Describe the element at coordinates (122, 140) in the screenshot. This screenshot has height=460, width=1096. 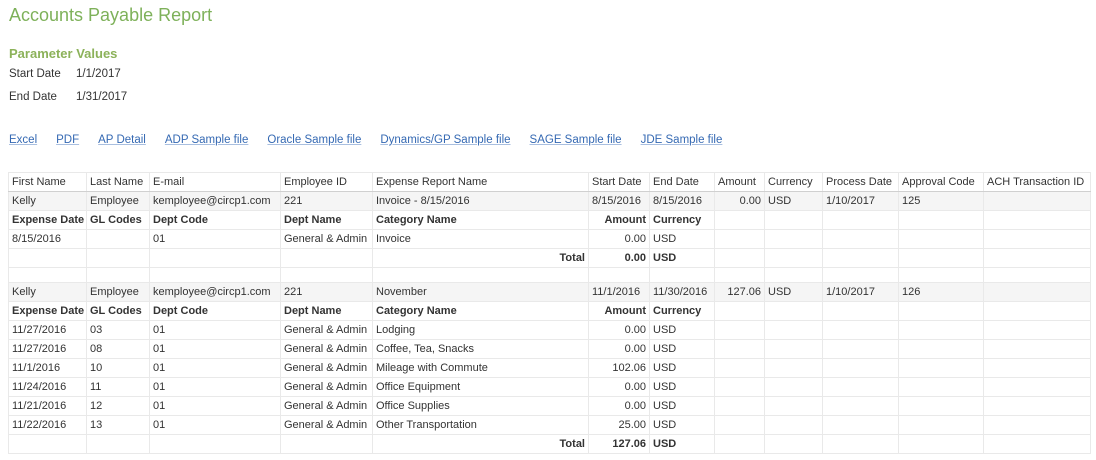
I see `ap-detail-link: AP Detail` at that location.